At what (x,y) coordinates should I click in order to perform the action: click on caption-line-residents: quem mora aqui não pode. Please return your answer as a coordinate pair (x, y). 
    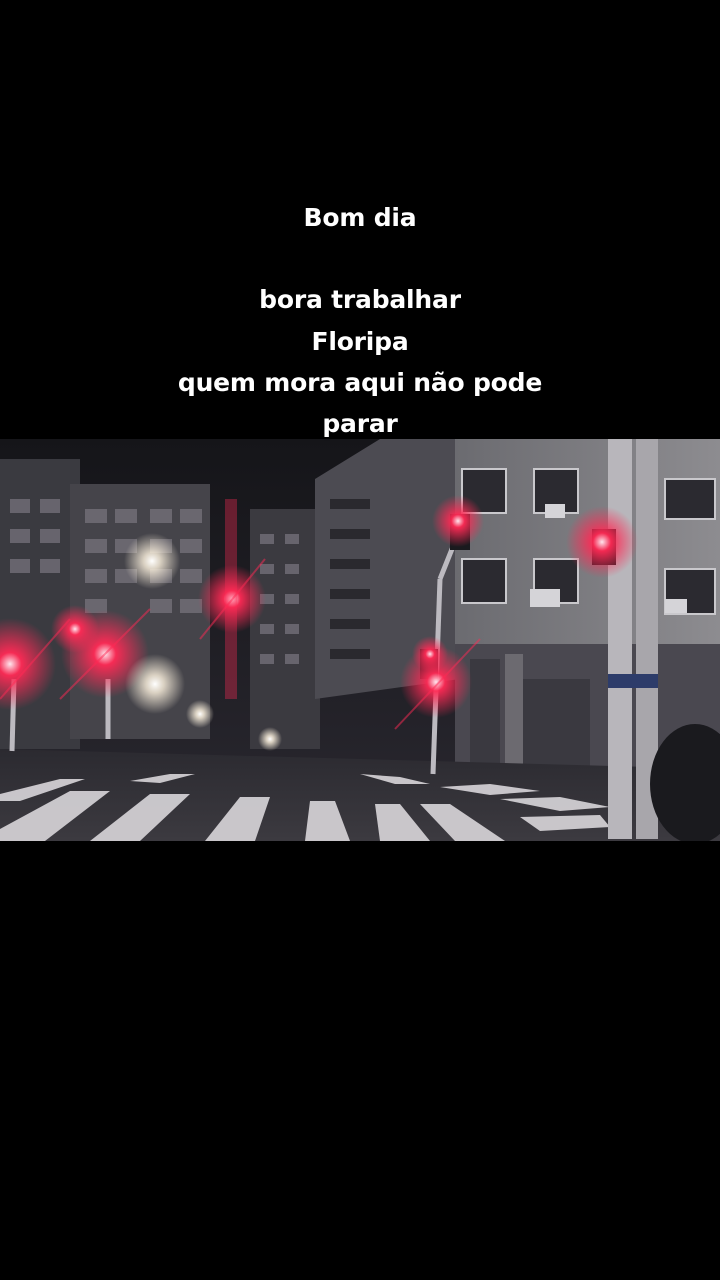
    Looking at the image, I should click on (360, 382).